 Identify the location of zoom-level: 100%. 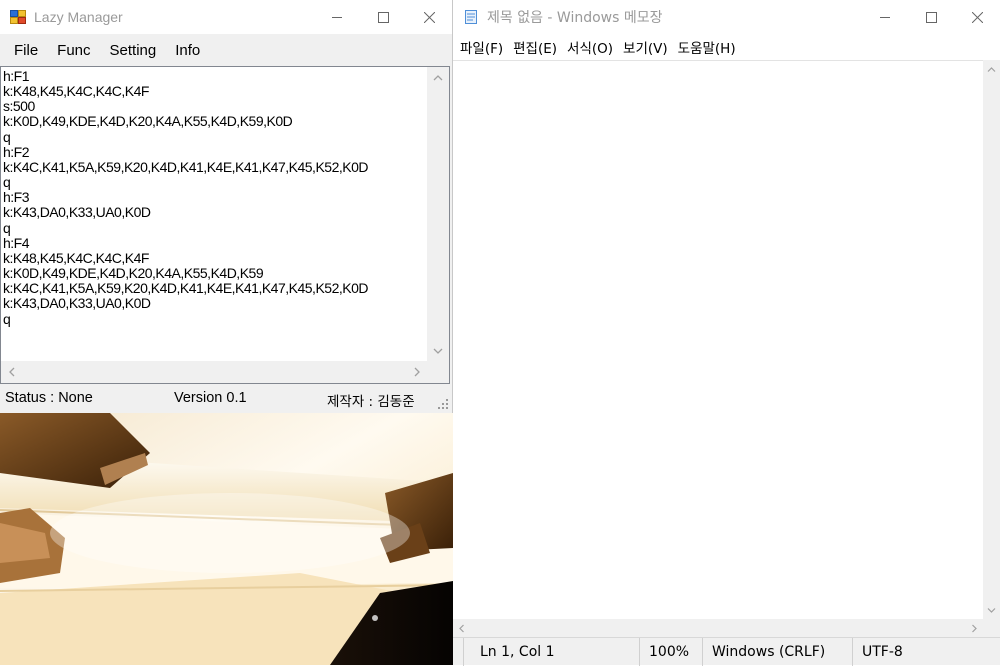
(670, 652).